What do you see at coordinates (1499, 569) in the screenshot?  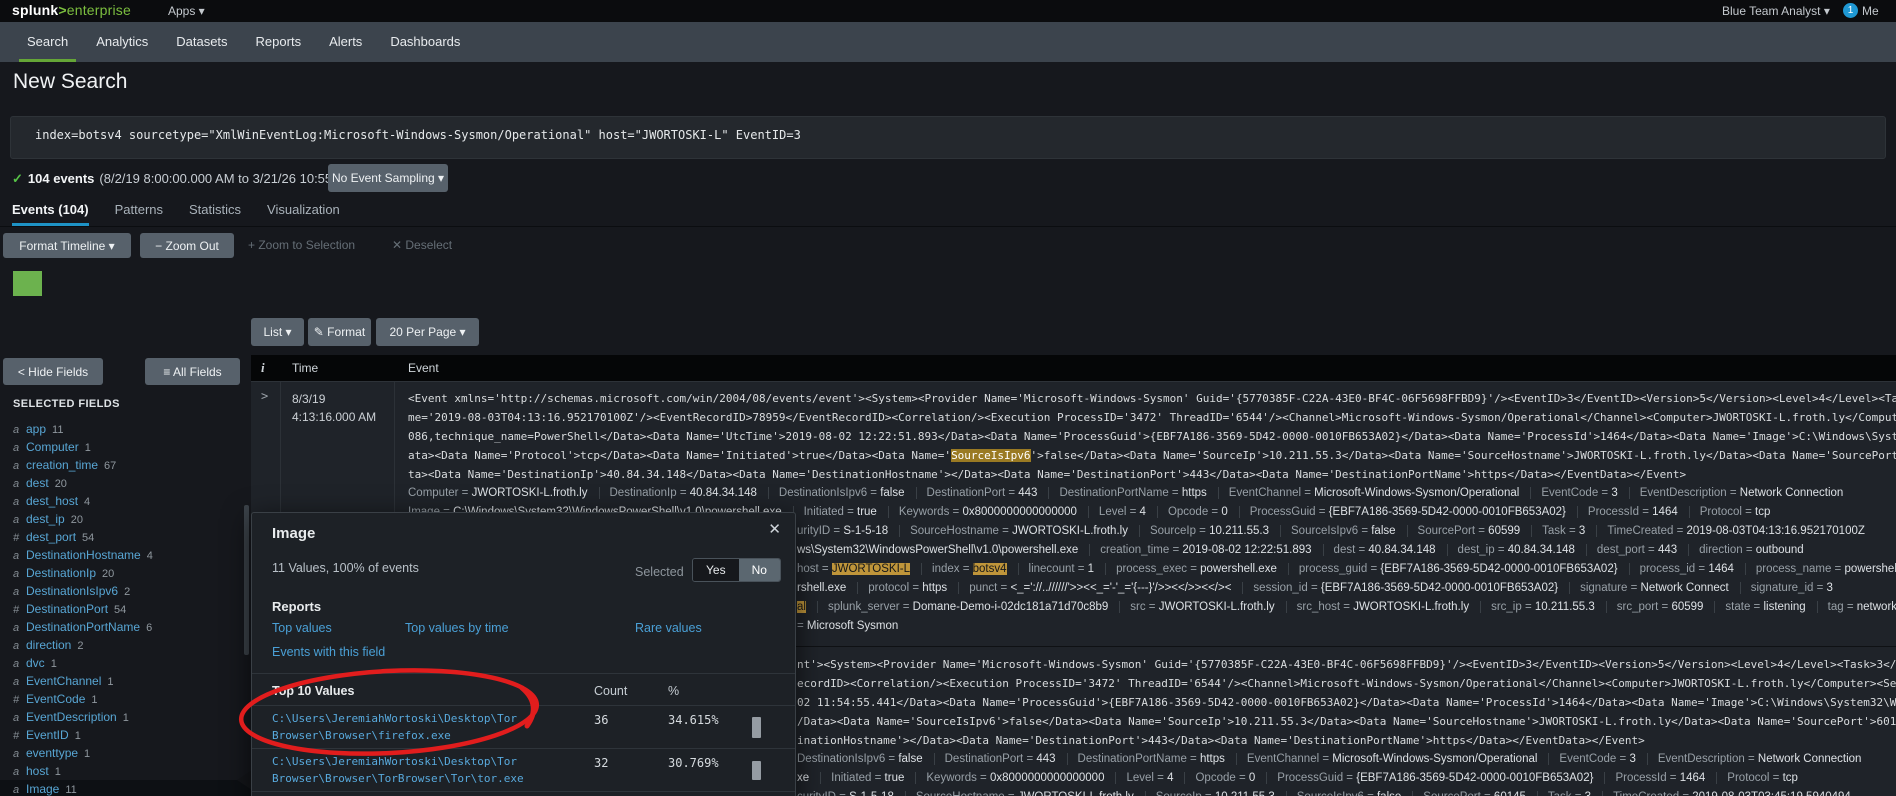 I see `field-value: {EBF7A186-3569-5D42-0000-0010FB653A02}` at bounding box center [1499, 569].